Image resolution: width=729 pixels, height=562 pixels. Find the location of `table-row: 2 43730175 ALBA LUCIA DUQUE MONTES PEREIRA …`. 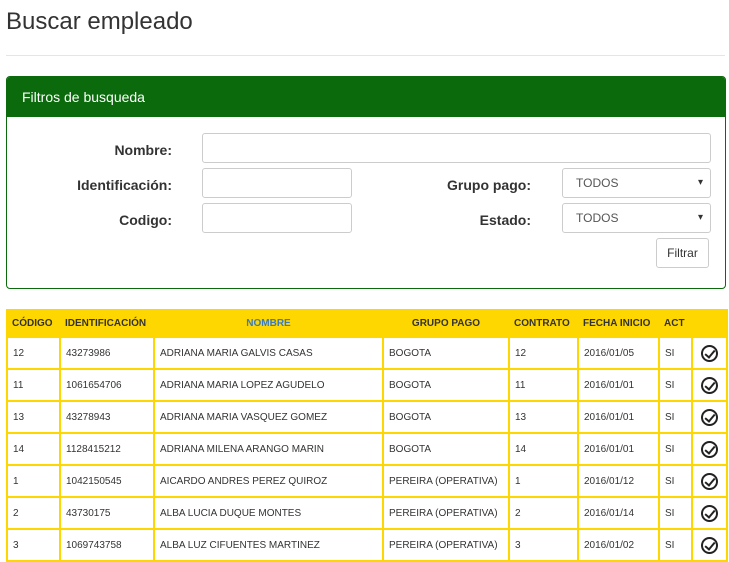

table-row: 2 43730175 ALBA LUCIA DUQUE MONTES PEREIRA … is located at coordinates (367, 513).